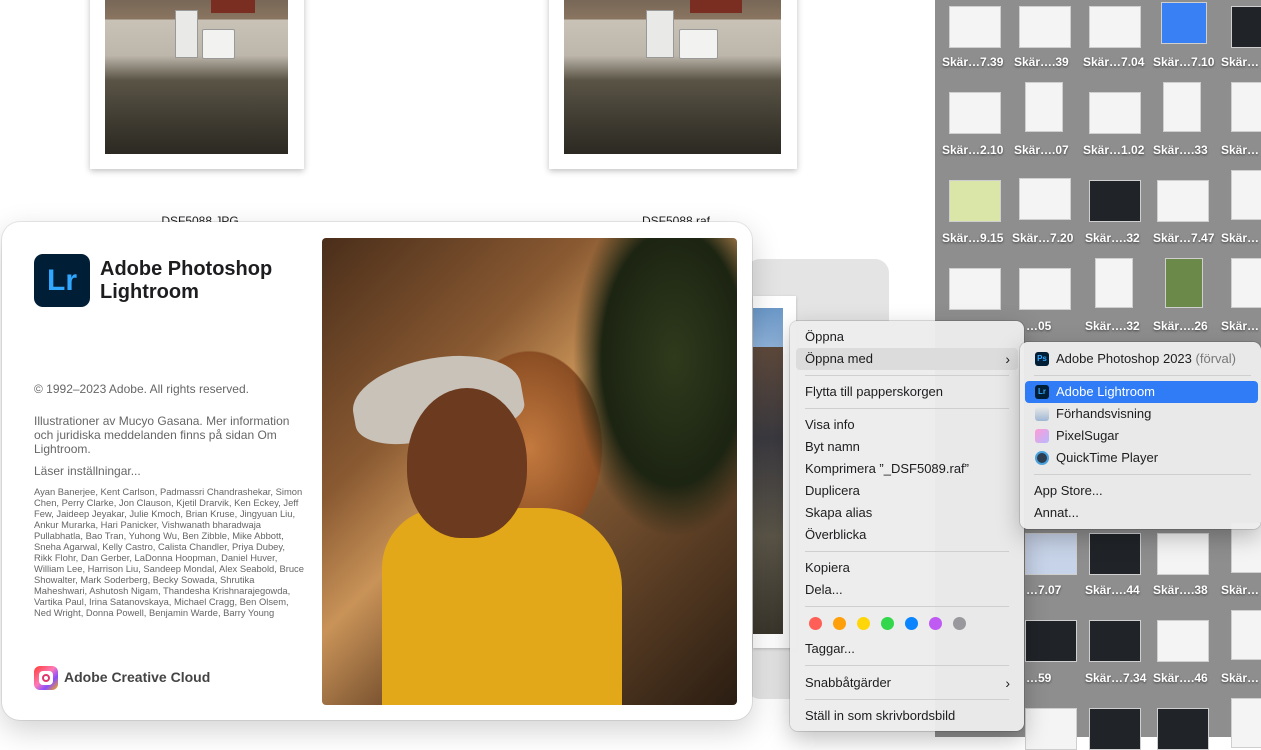 The height and width of the screenshot is (750, 1261). What do you see at coordinates (839, 623) in the screenshot?
I see `tag-color-orange` at bounding box center [839, 623].